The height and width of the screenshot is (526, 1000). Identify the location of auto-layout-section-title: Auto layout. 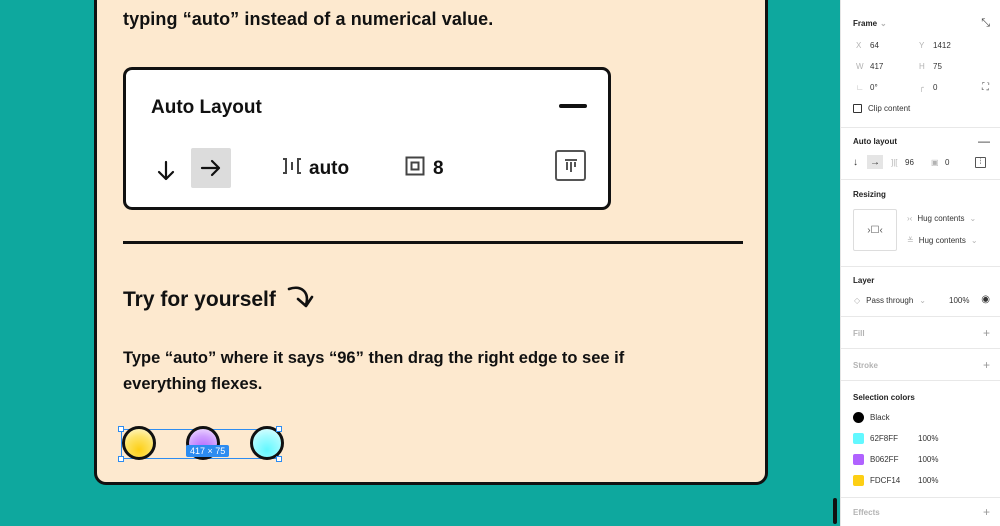
(875, 141).